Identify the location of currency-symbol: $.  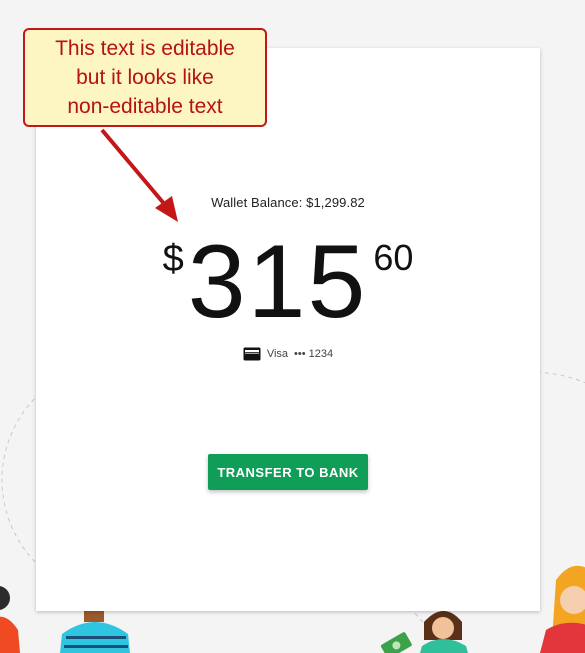
(173, 259).